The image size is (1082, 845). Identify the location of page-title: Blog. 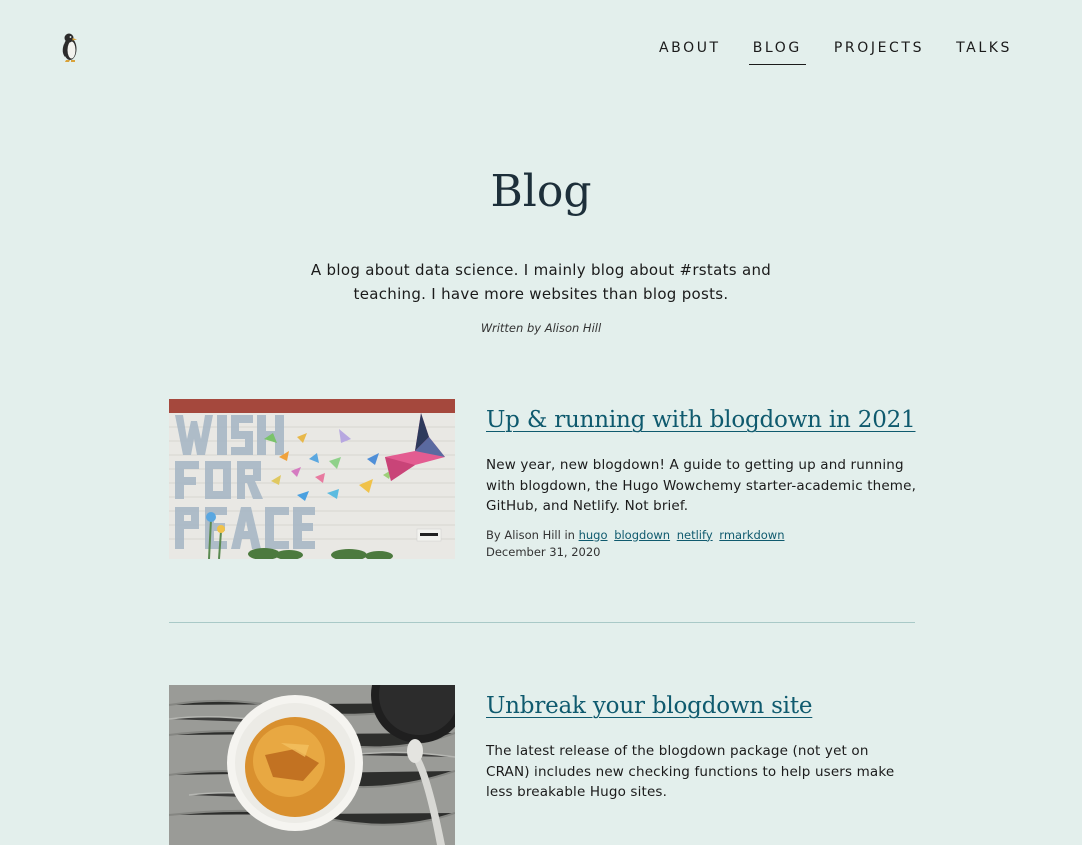
(541, 191).